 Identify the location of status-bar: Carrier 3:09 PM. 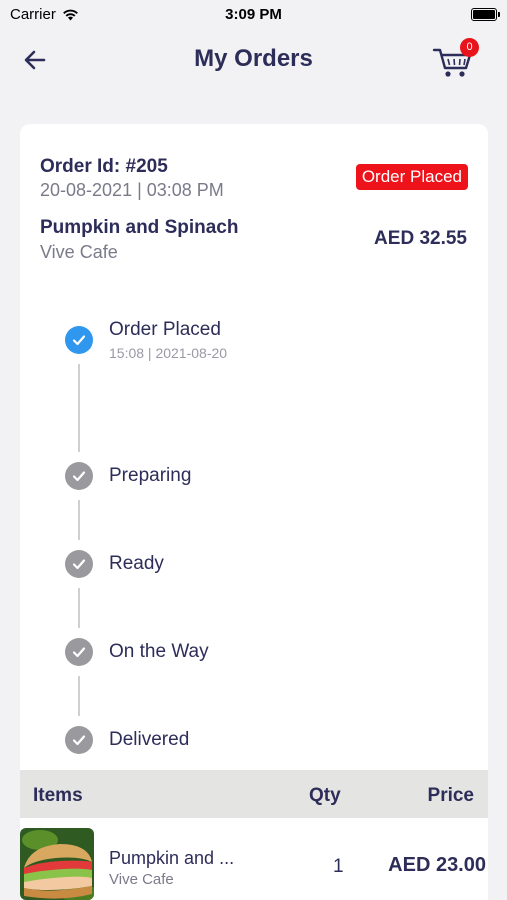
(253, 15).